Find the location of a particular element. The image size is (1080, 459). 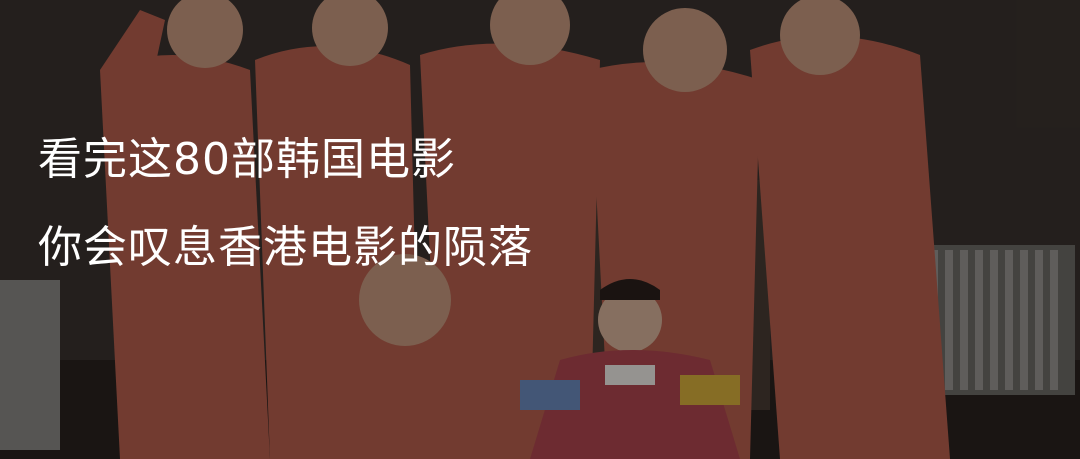

headline-line-2: 你会叹息香港电影的陨落 is located at coordinates (285, 247).